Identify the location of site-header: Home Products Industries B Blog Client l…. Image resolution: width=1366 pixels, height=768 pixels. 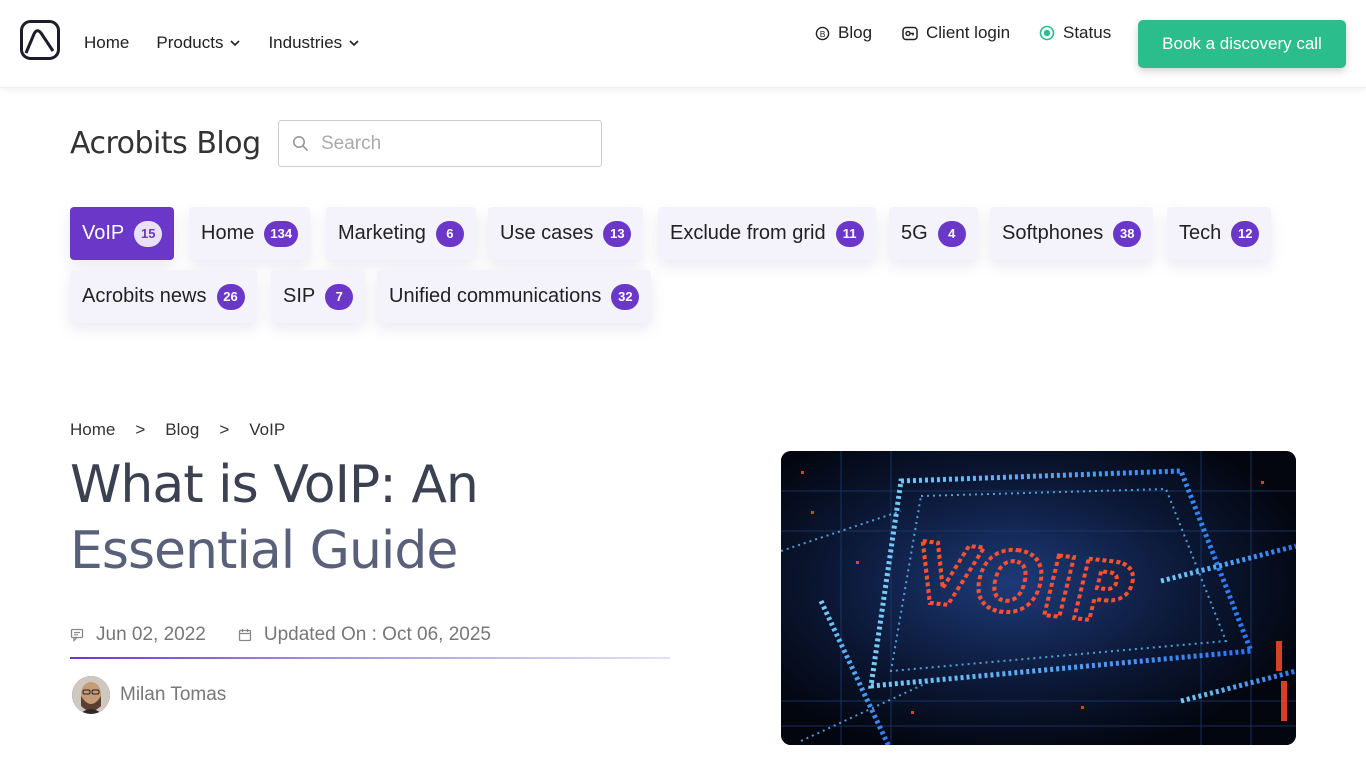
(683, 44).